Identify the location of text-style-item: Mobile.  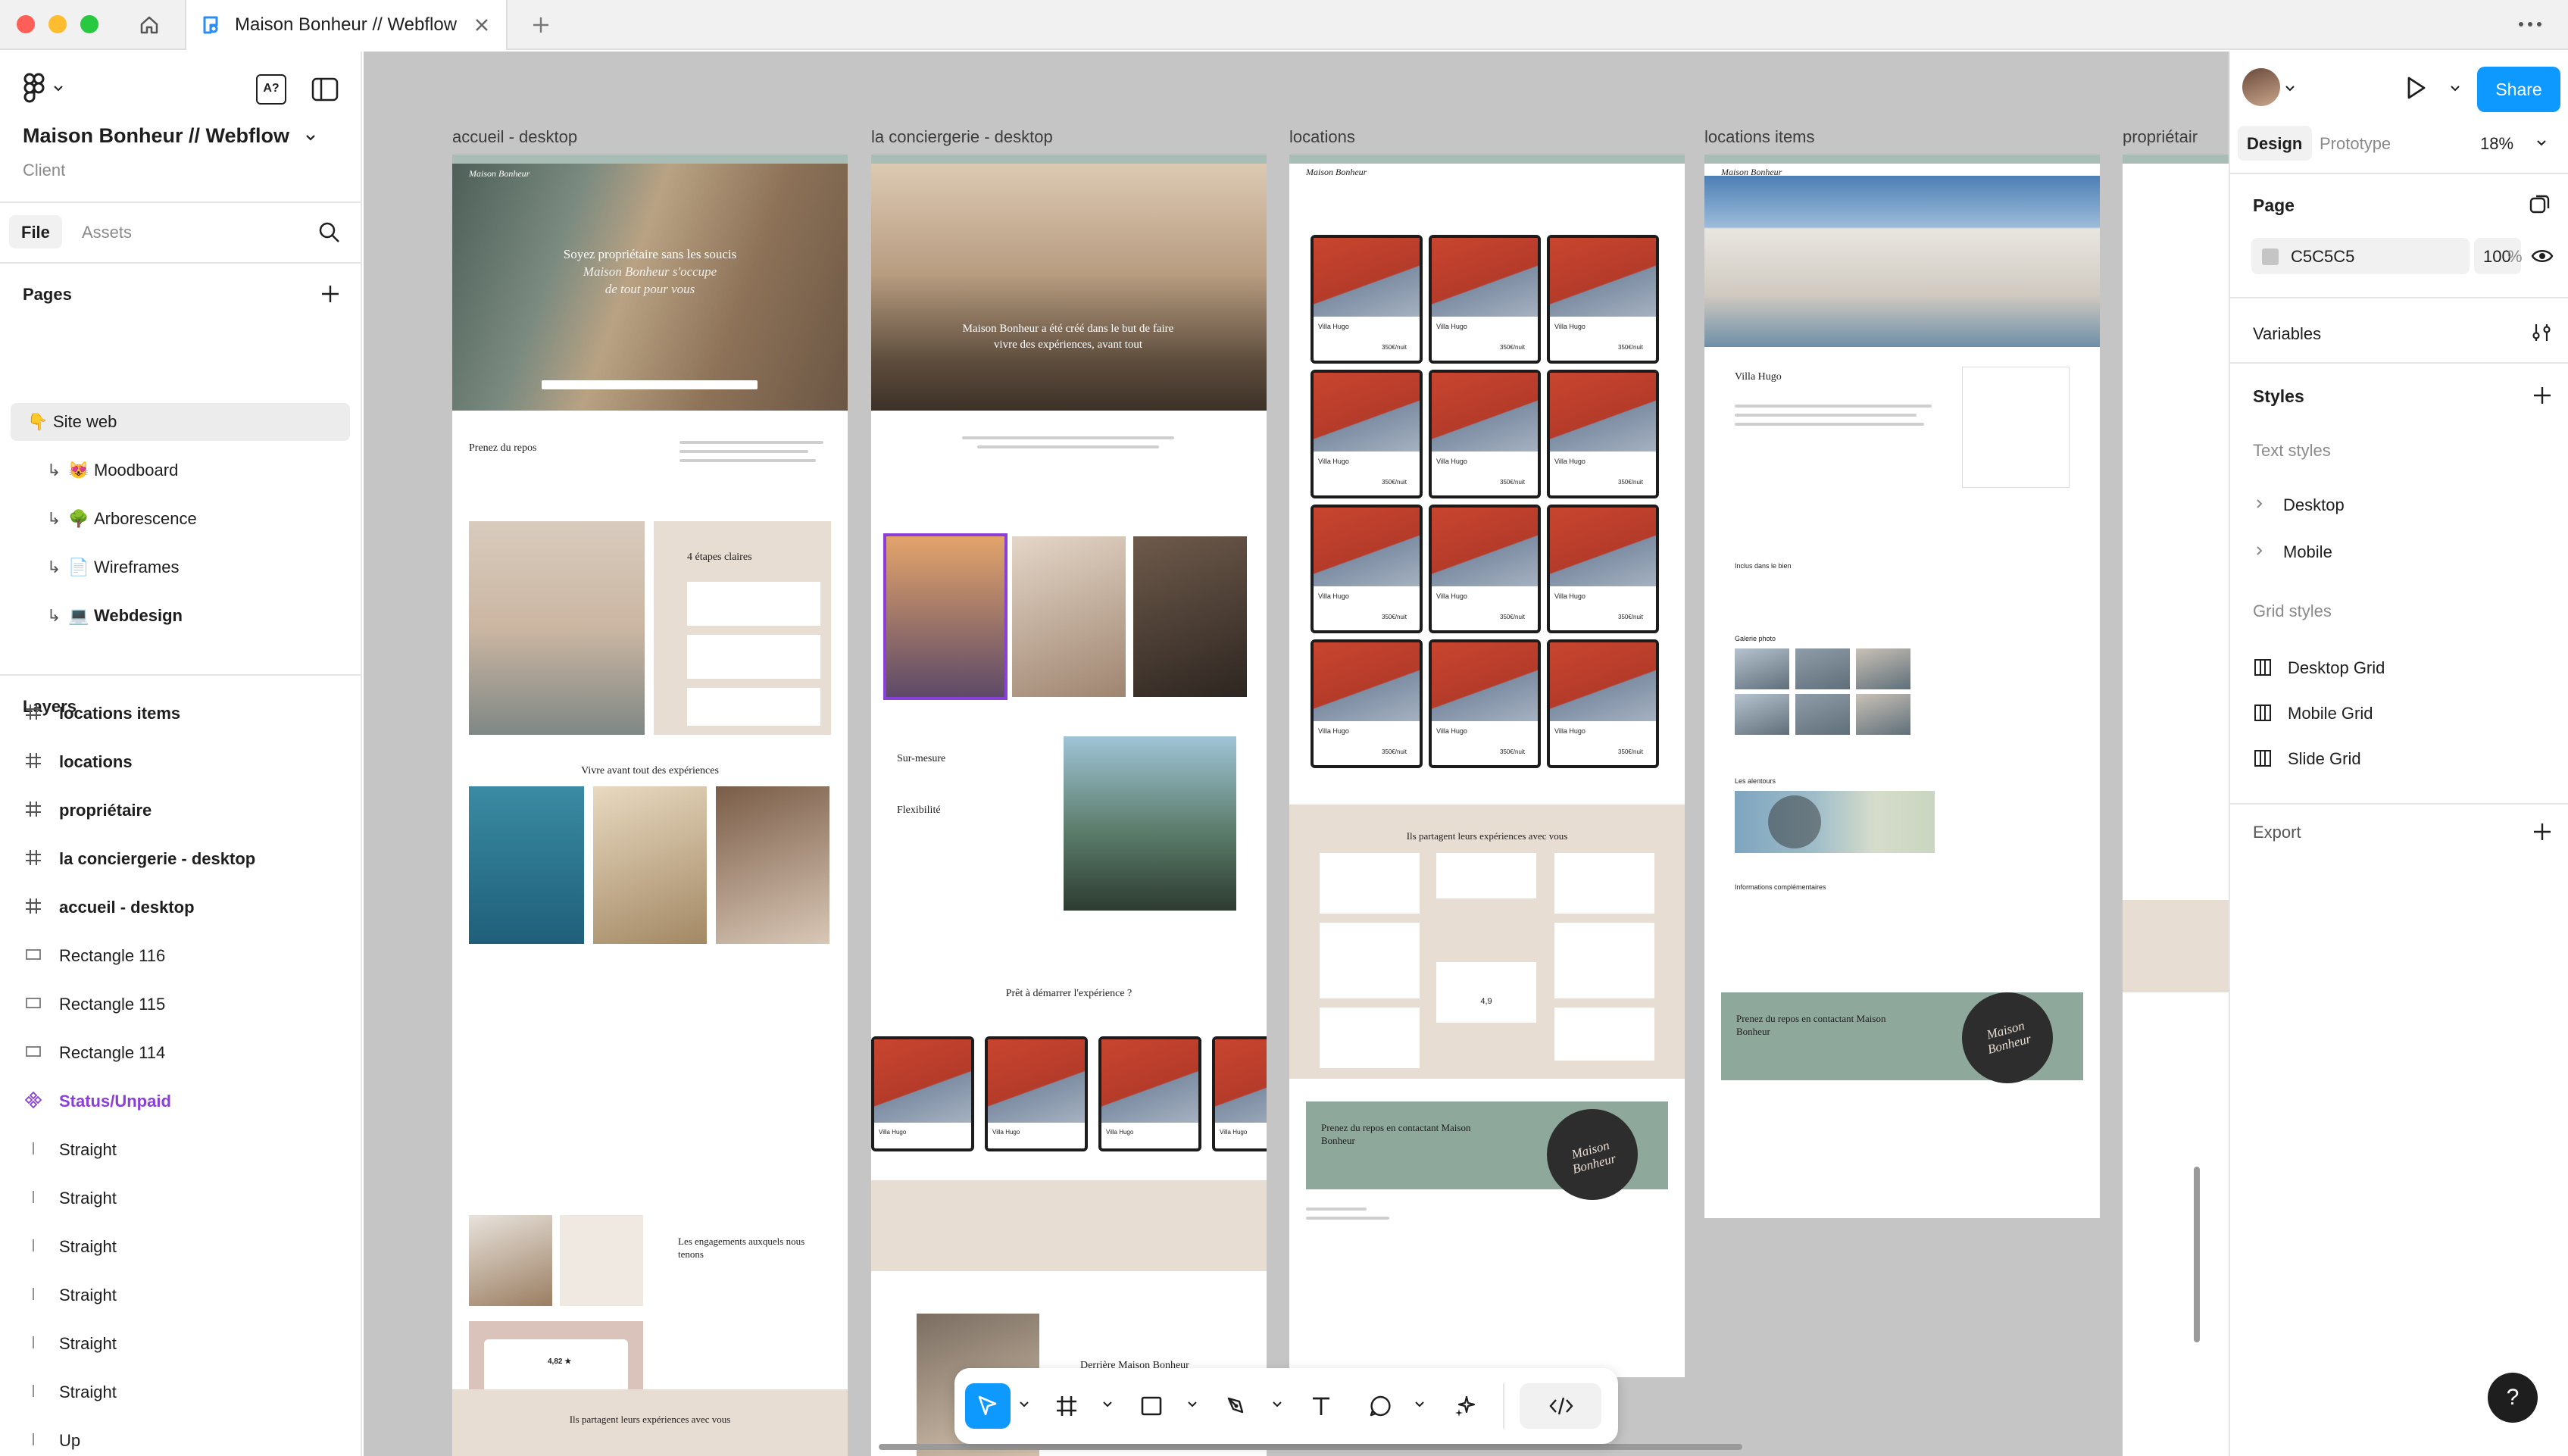
(2396, 551).